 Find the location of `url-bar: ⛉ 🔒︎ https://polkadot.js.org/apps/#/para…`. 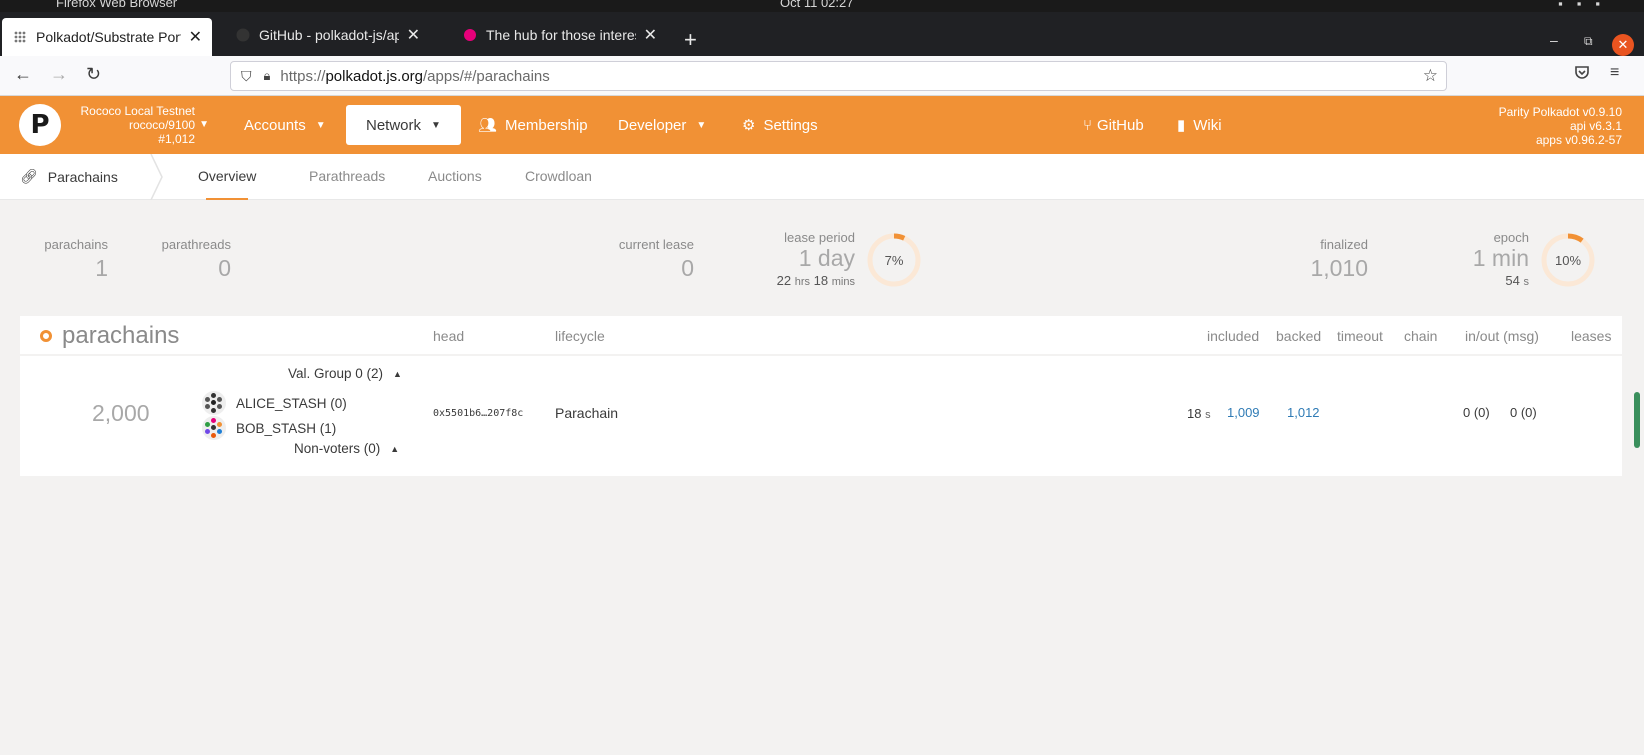

url-bar: ⛉ 🔒︎ https://polkadot.js.org/apps/#/para… is located at coordinates (838, 76).